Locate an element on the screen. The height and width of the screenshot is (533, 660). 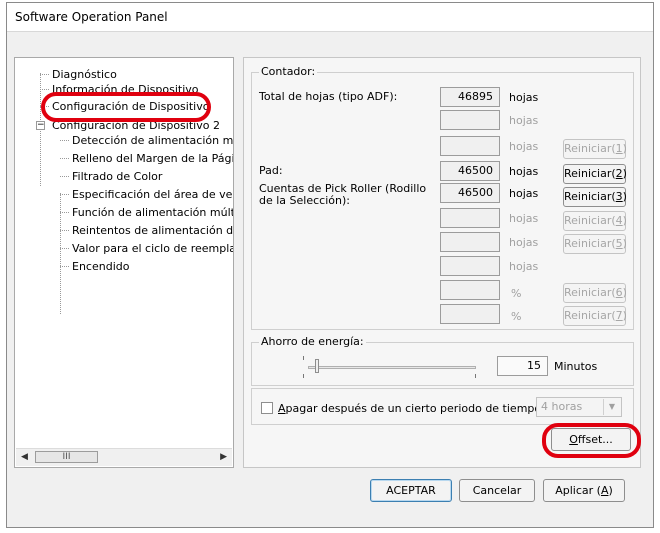
tree-item-encendido: Encendido is located at coordinates (100, 266).